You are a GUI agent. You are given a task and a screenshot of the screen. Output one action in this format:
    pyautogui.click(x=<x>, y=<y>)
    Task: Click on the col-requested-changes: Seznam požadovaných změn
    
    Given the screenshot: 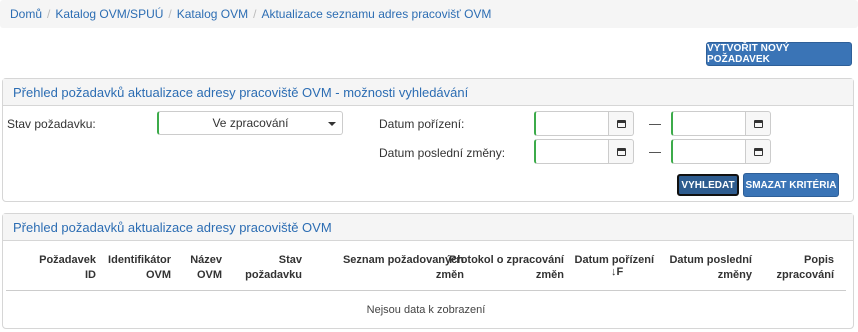 What is the action you would take?
    pyautogui.click(x=403, y=268)
    